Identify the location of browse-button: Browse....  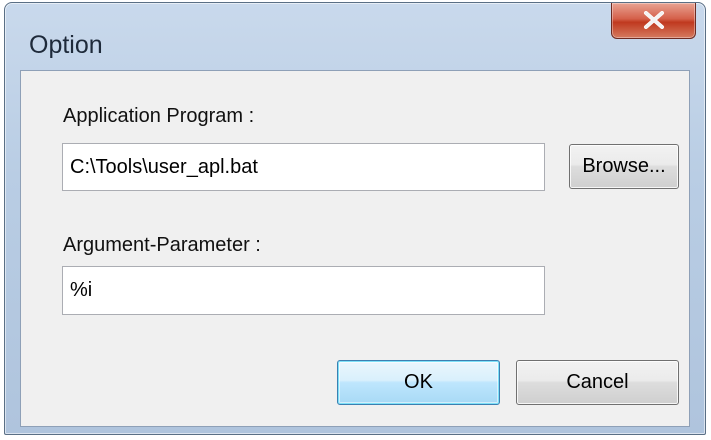
(624, 166).